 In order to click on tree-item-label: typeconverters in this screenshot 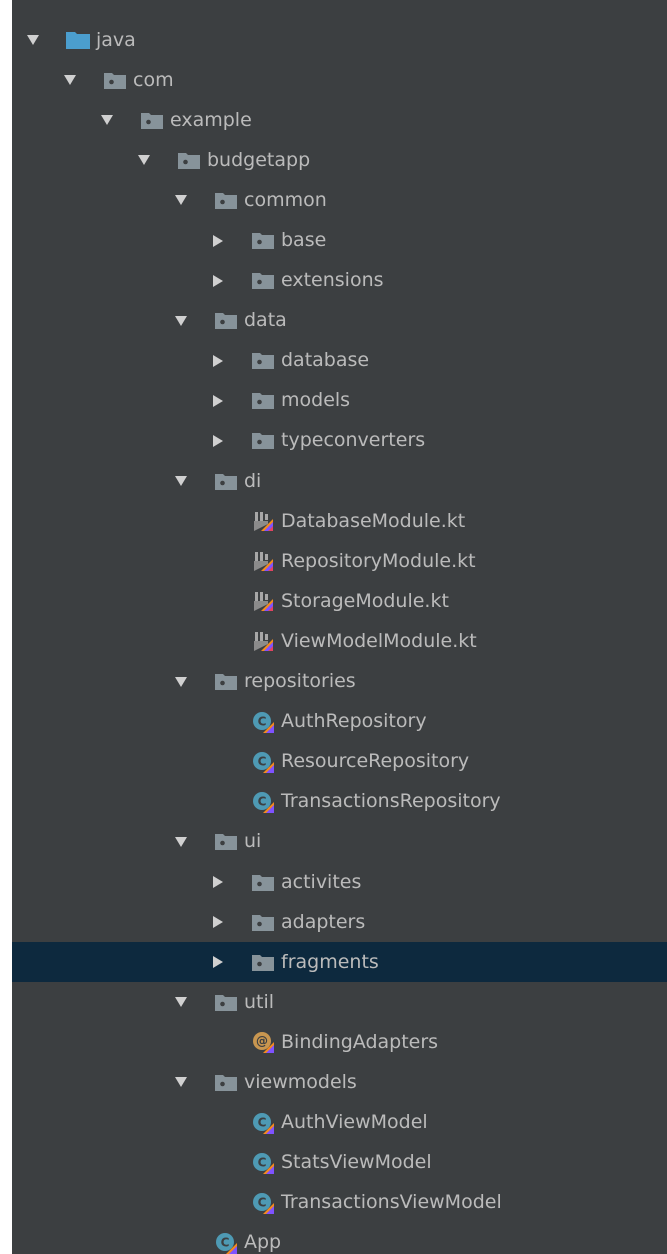, I will do `click(353, 440)`.